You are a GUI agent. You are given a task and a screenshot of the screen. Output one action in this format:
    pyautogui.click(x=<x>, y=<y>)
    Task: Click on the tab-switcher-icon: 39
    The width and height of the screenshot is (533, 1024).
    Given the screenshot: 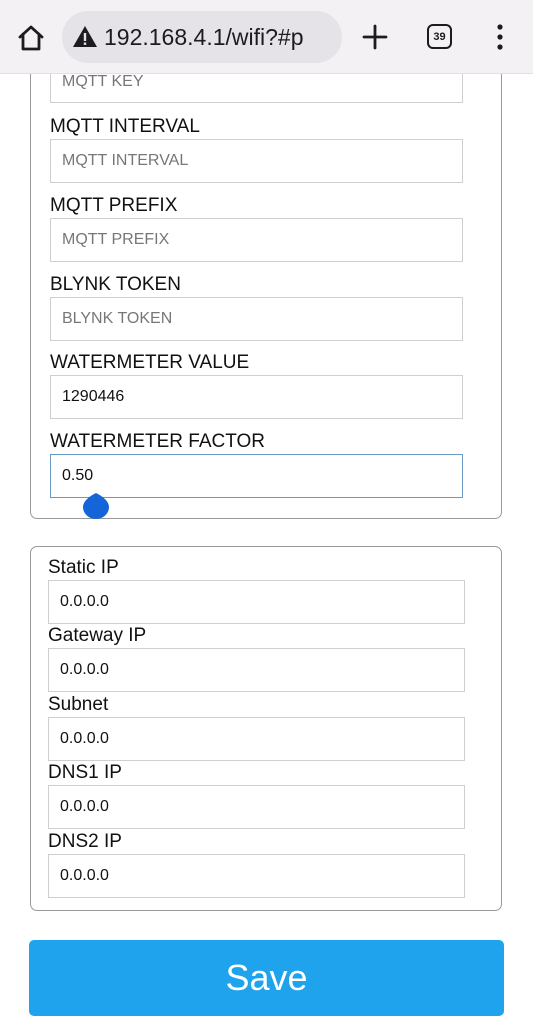 What is the action you would take?
    pyautogui.click(x=439, y=36)
    